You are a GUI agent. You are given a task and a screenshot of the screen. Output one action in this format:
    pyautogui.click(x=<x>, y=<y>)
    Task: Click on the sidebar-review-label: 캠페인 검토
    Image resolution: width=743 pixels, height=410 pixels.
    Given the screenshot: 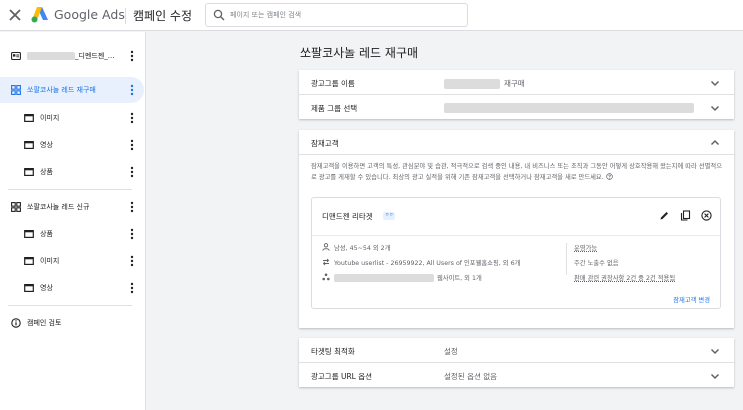 What is the action you would take?
    pyautogui.click(x=44, y=323)
    